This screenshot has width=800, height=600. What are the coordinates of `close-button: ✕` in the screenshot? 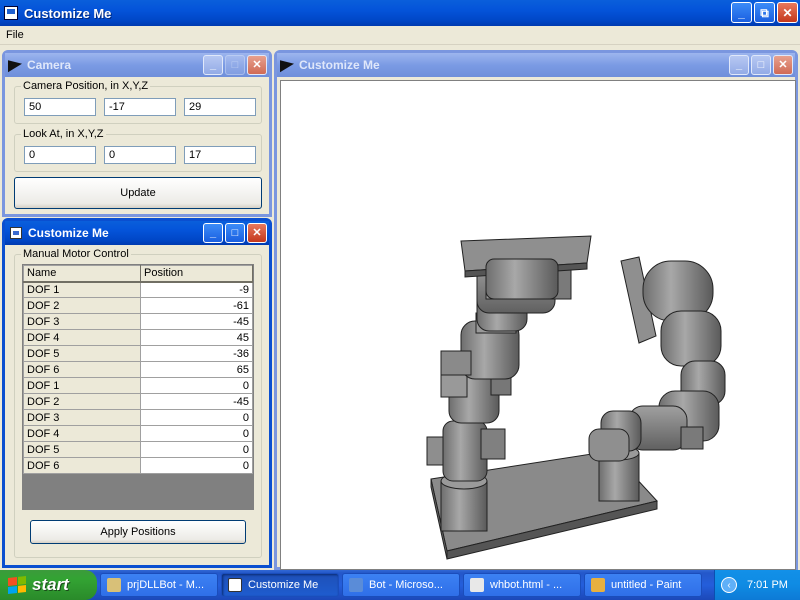 It's located at (787, 12).